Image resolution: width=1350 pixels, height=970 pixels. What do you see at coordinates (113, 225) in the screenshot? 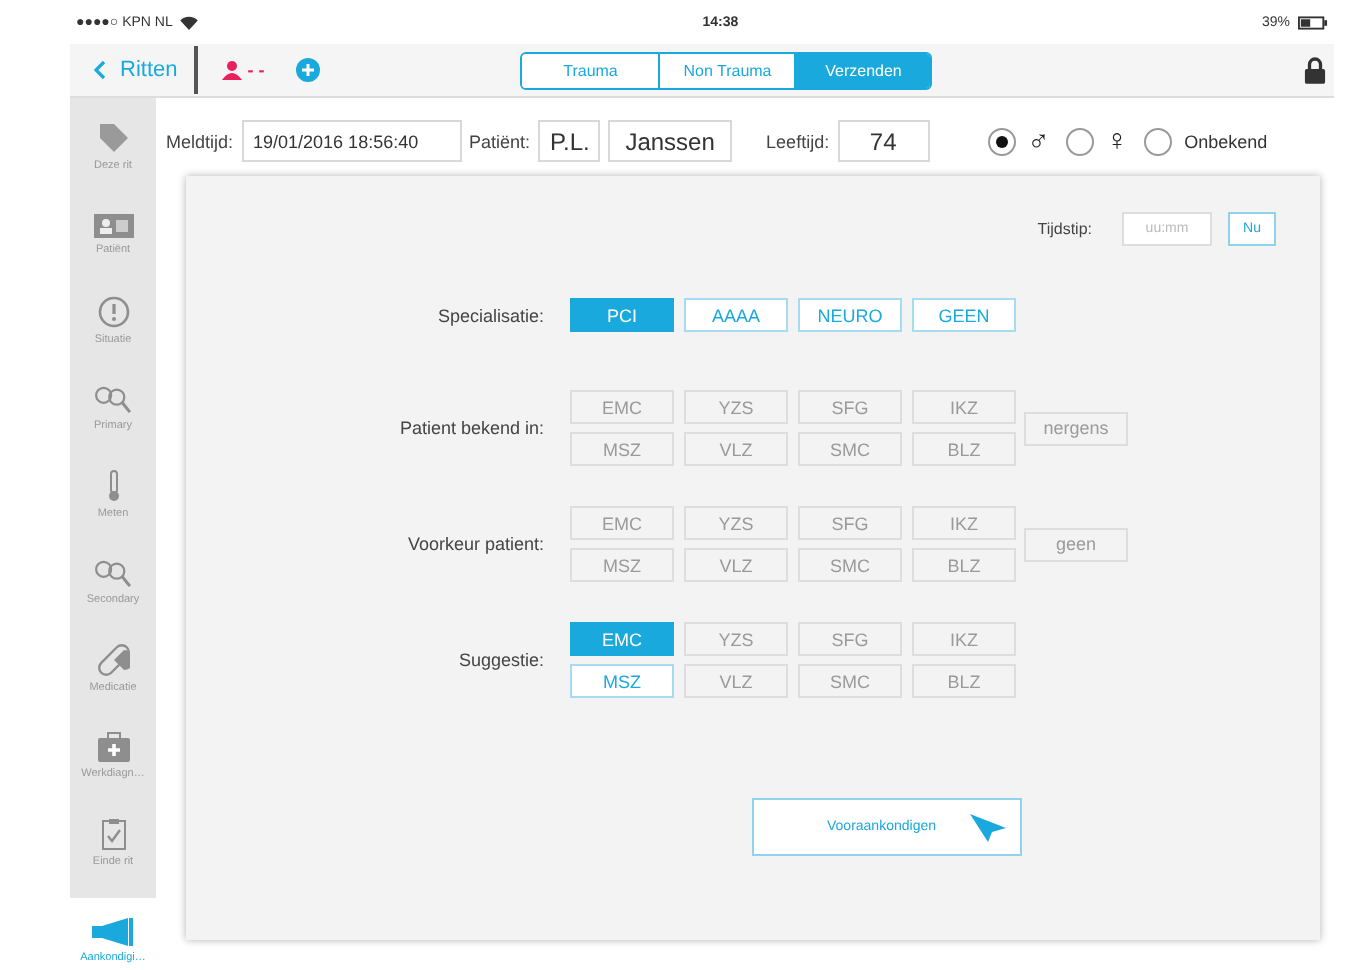
I see `id-card-icon` at bounding box center [113, 225].